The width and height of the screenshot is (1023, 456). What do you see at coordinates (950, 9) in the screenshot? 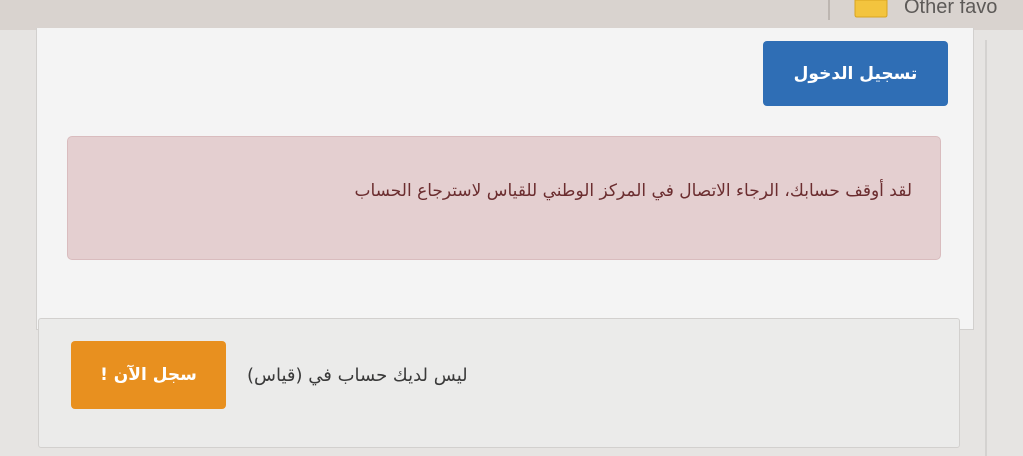
I see `other-favorites-label: Other favo` at bounding box center [950, 9].